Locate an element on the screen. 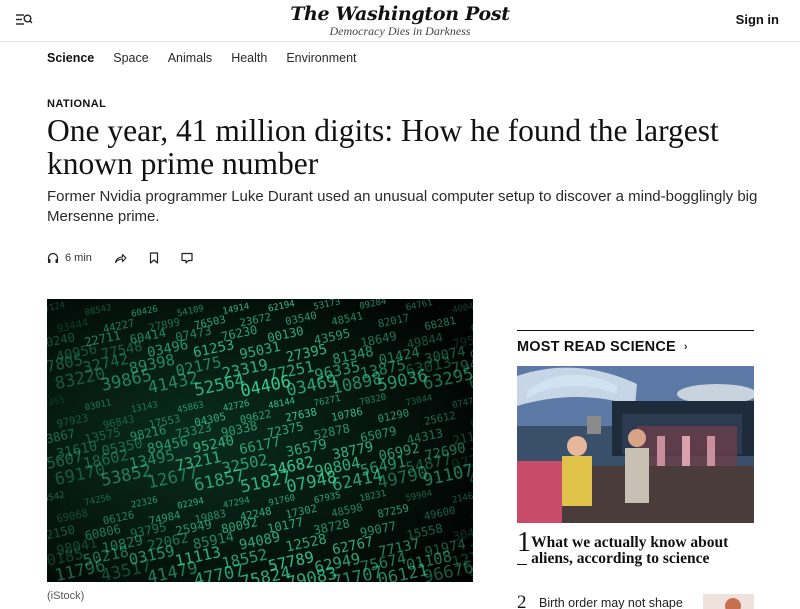 The image size is (800, 609). article-tools: 6 min is located at coordinates (120, 258).